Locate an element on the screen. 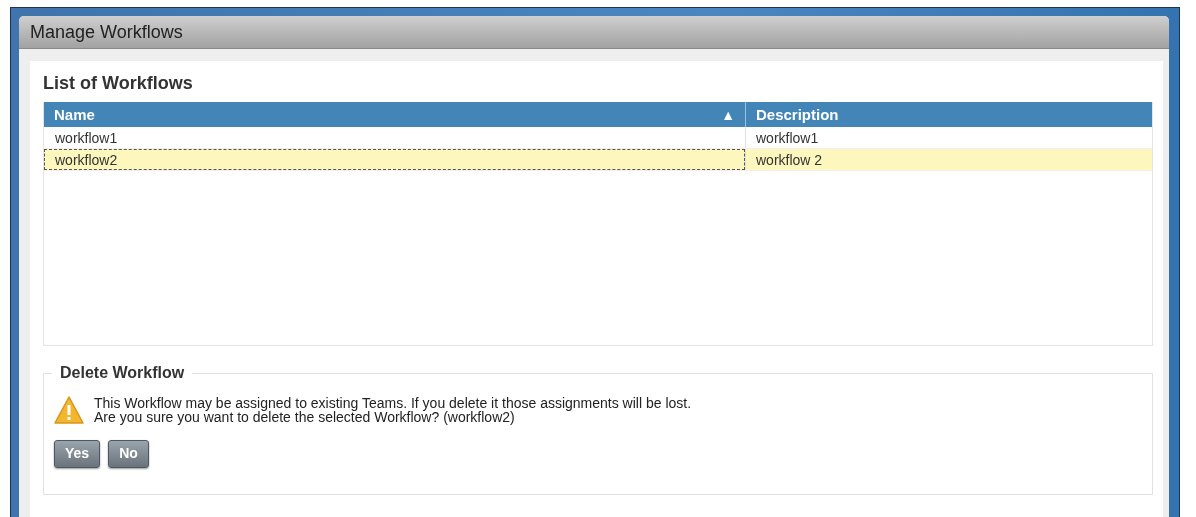 The image size is (1196, 517). warning-icon is located at coordinates (69, 410).